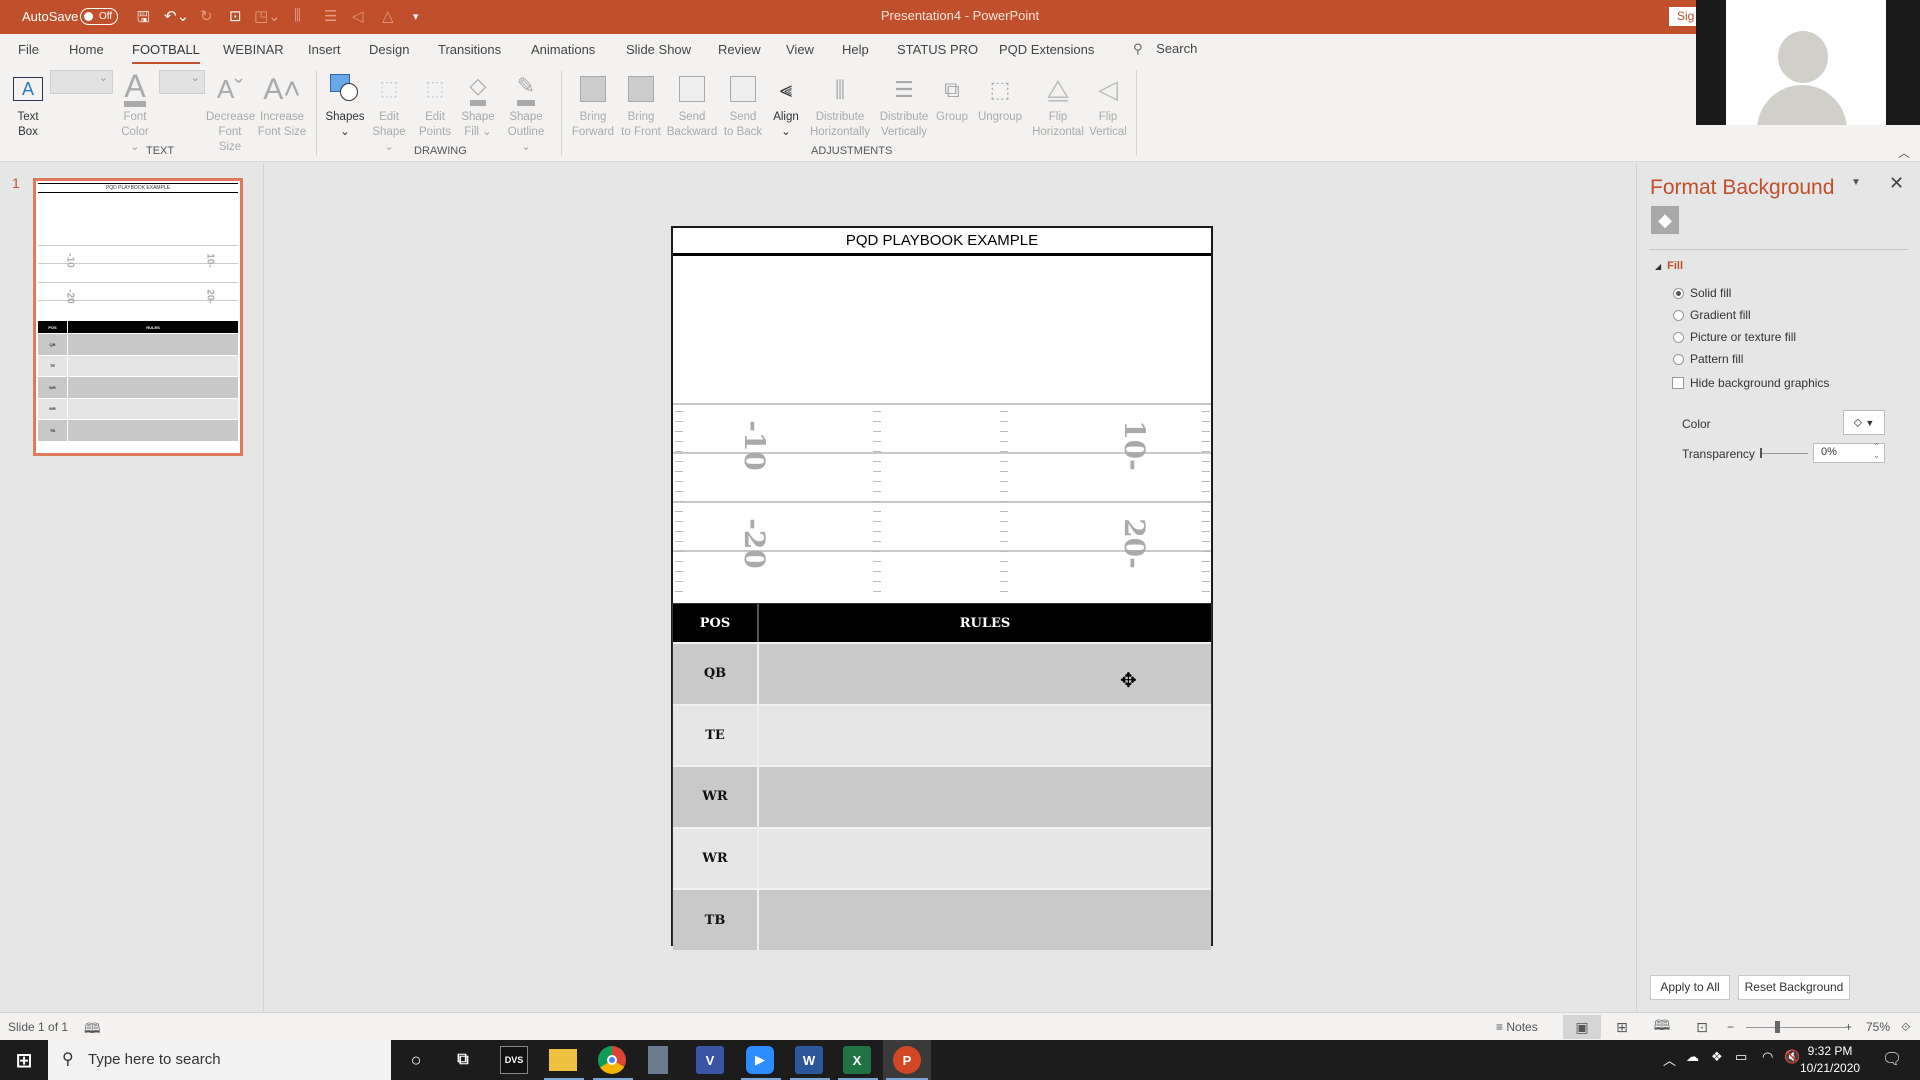 The image size is (1920, 1080). I want to click on solid-fill-radio: Solid fill, so click(1702, 293).